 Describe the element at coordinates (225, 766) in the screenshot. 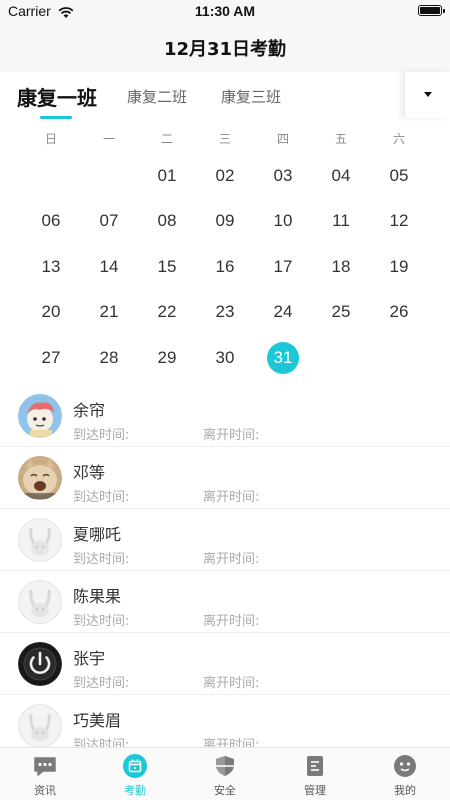

I see `shield-icon` at that location.